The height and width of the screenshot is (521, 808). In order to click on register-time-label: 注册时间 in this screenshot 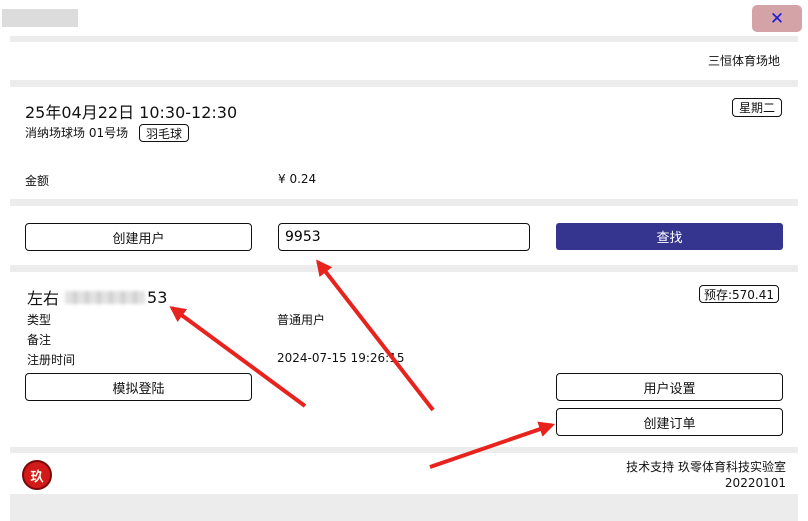, I will do `click(51, 360)`.